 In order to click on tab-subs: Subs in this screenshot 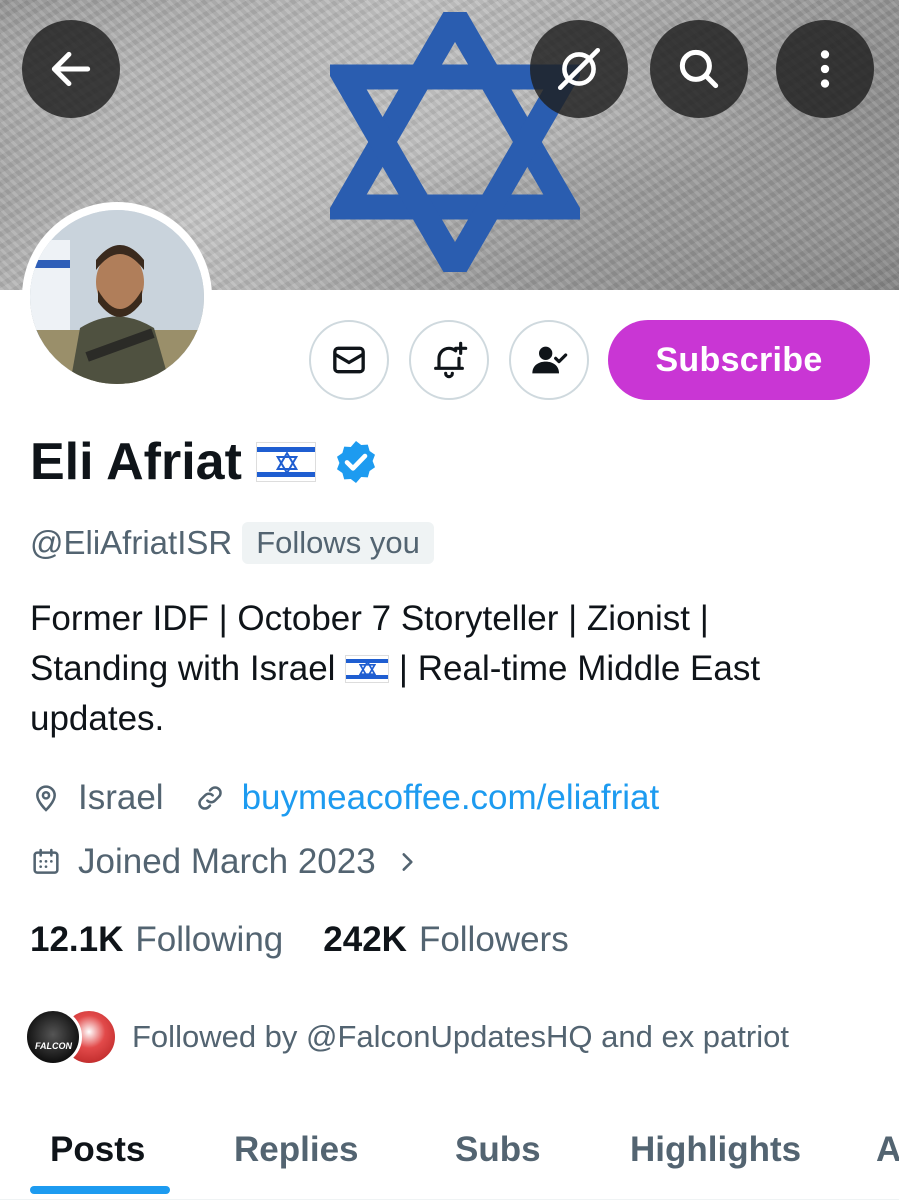, I will do `click(498, 1150)`.